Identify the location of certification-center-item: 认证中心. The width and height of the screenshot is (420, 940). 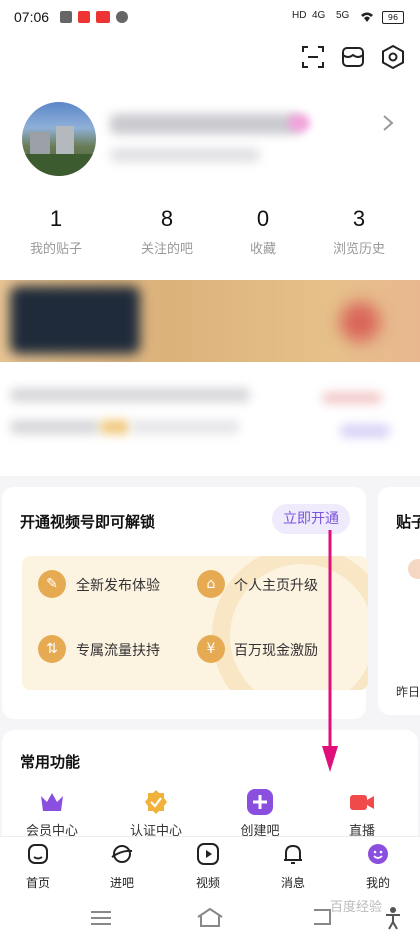
(156, 813).